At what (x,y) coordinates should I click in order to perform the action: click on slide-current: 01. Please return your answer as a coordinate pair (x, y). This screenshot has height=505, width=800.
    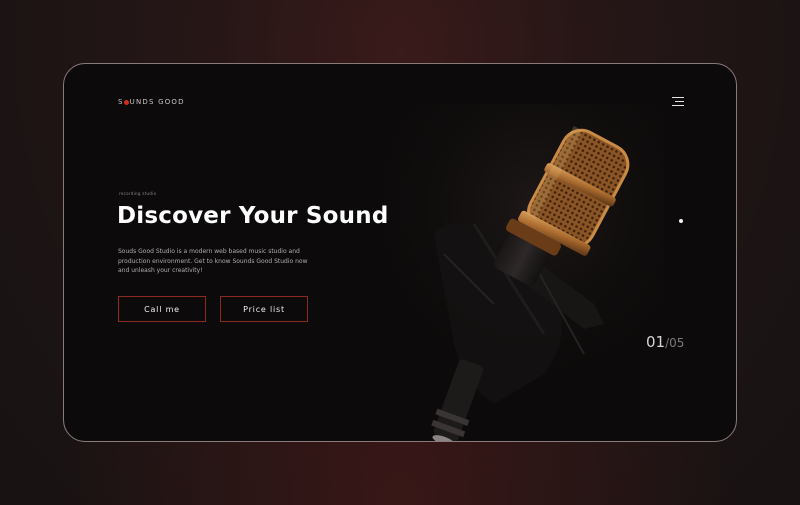
    Looking at the image, I should click on (656, 342).